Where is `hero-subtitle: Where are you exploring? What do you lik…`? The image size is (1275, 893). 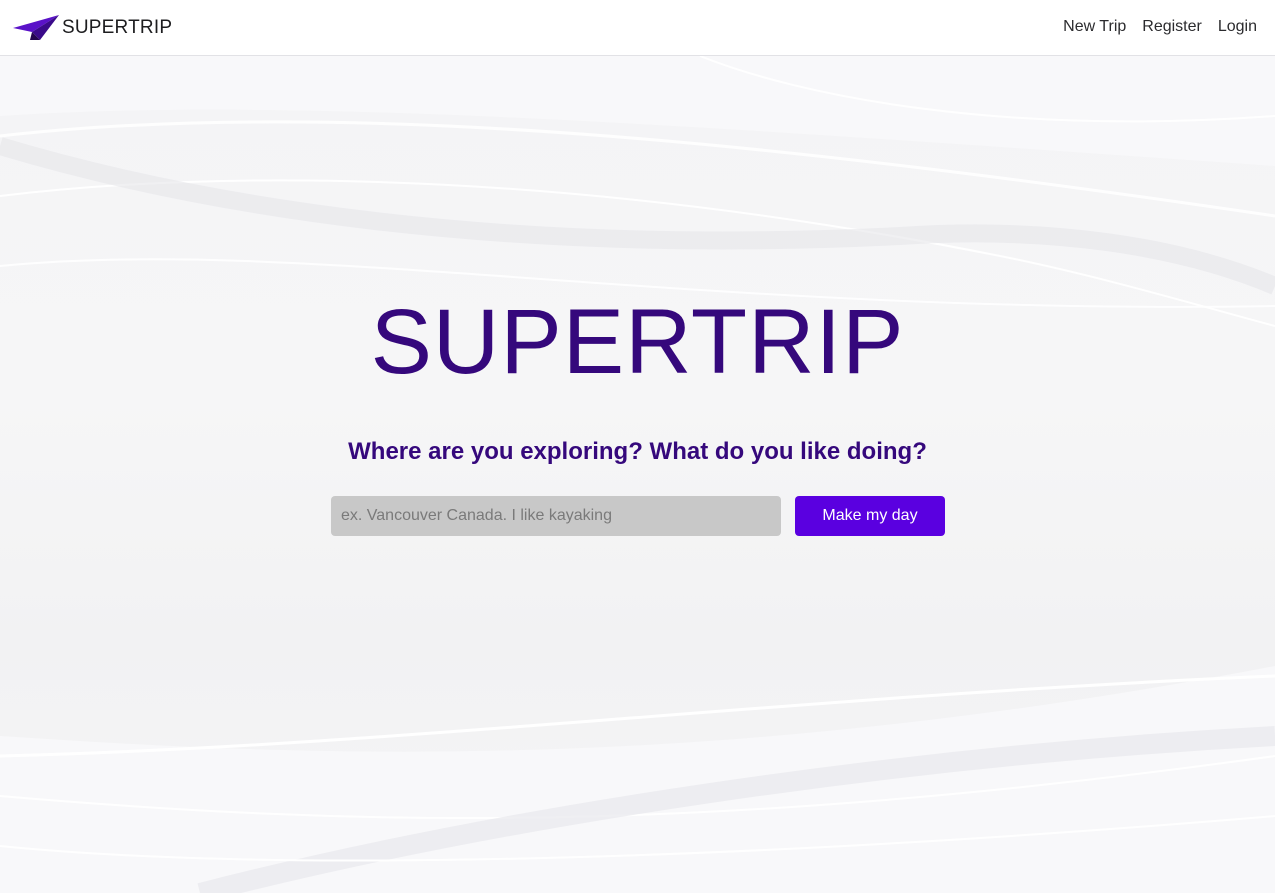 hero-subtitle: Where are you exploring? What do you lik… is located at coordinates (637, 451).